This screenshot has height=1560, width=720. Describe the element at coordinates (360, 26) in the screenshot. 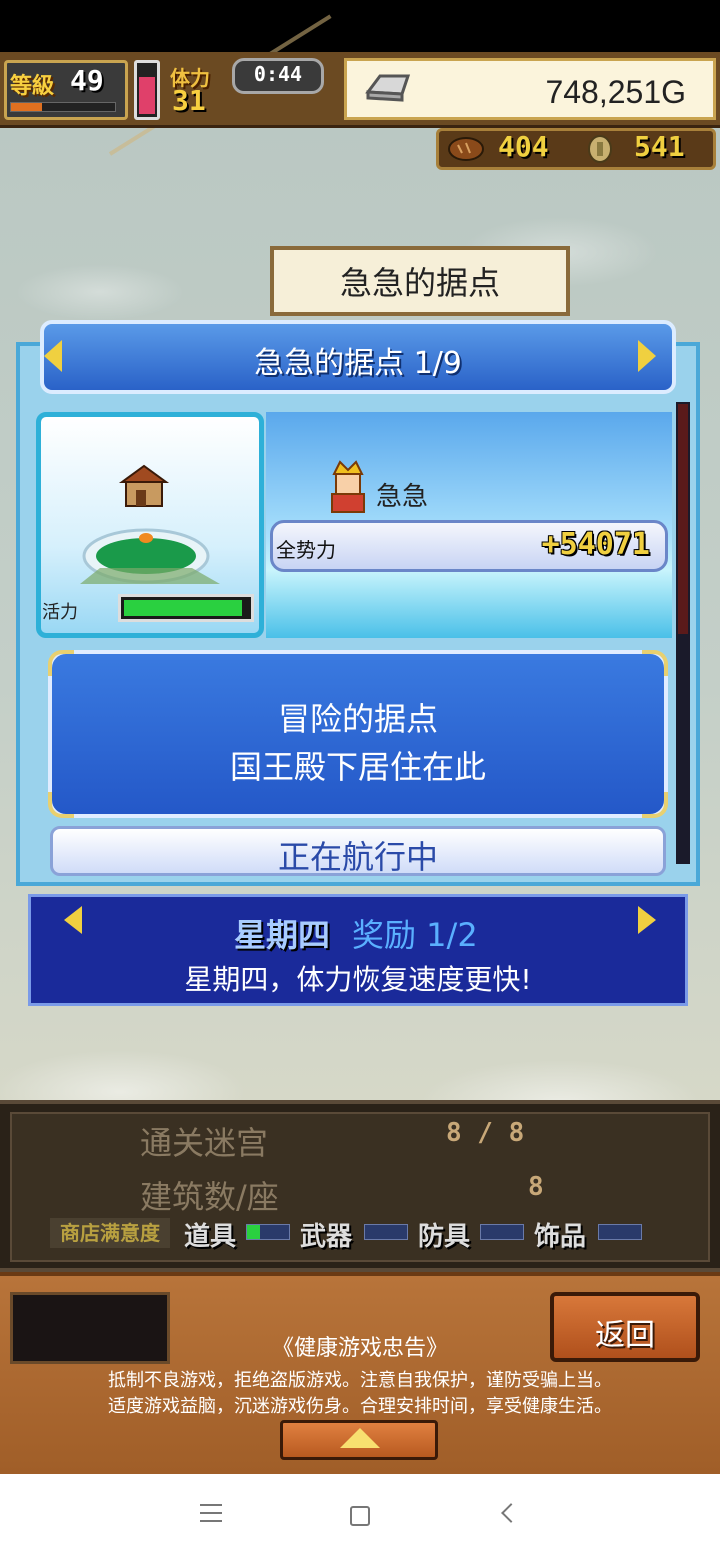

I see `status-bar` at that location.